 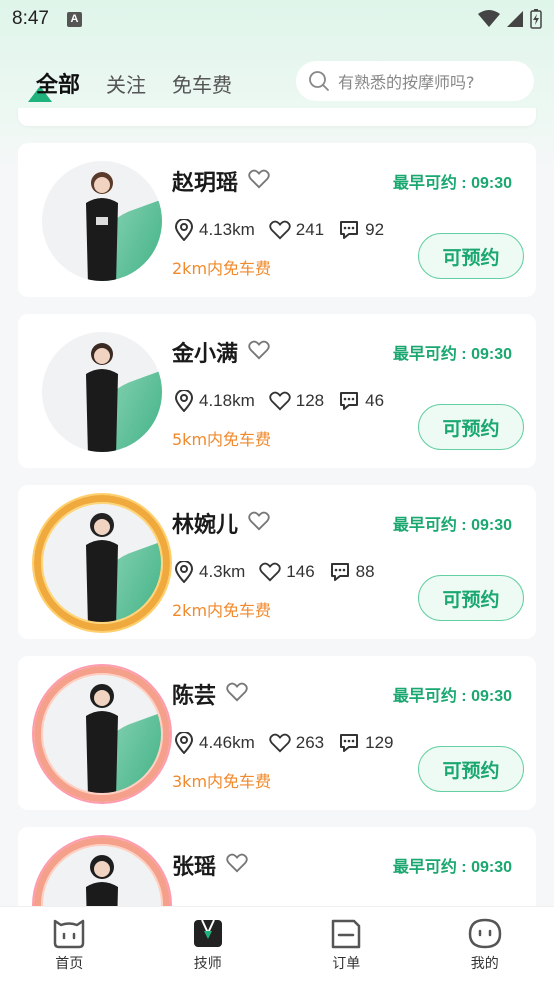 What do you see at coordinates (277, 117) in the screenshot?
I see `previous-card-stub` at bounding box center [277, 117].